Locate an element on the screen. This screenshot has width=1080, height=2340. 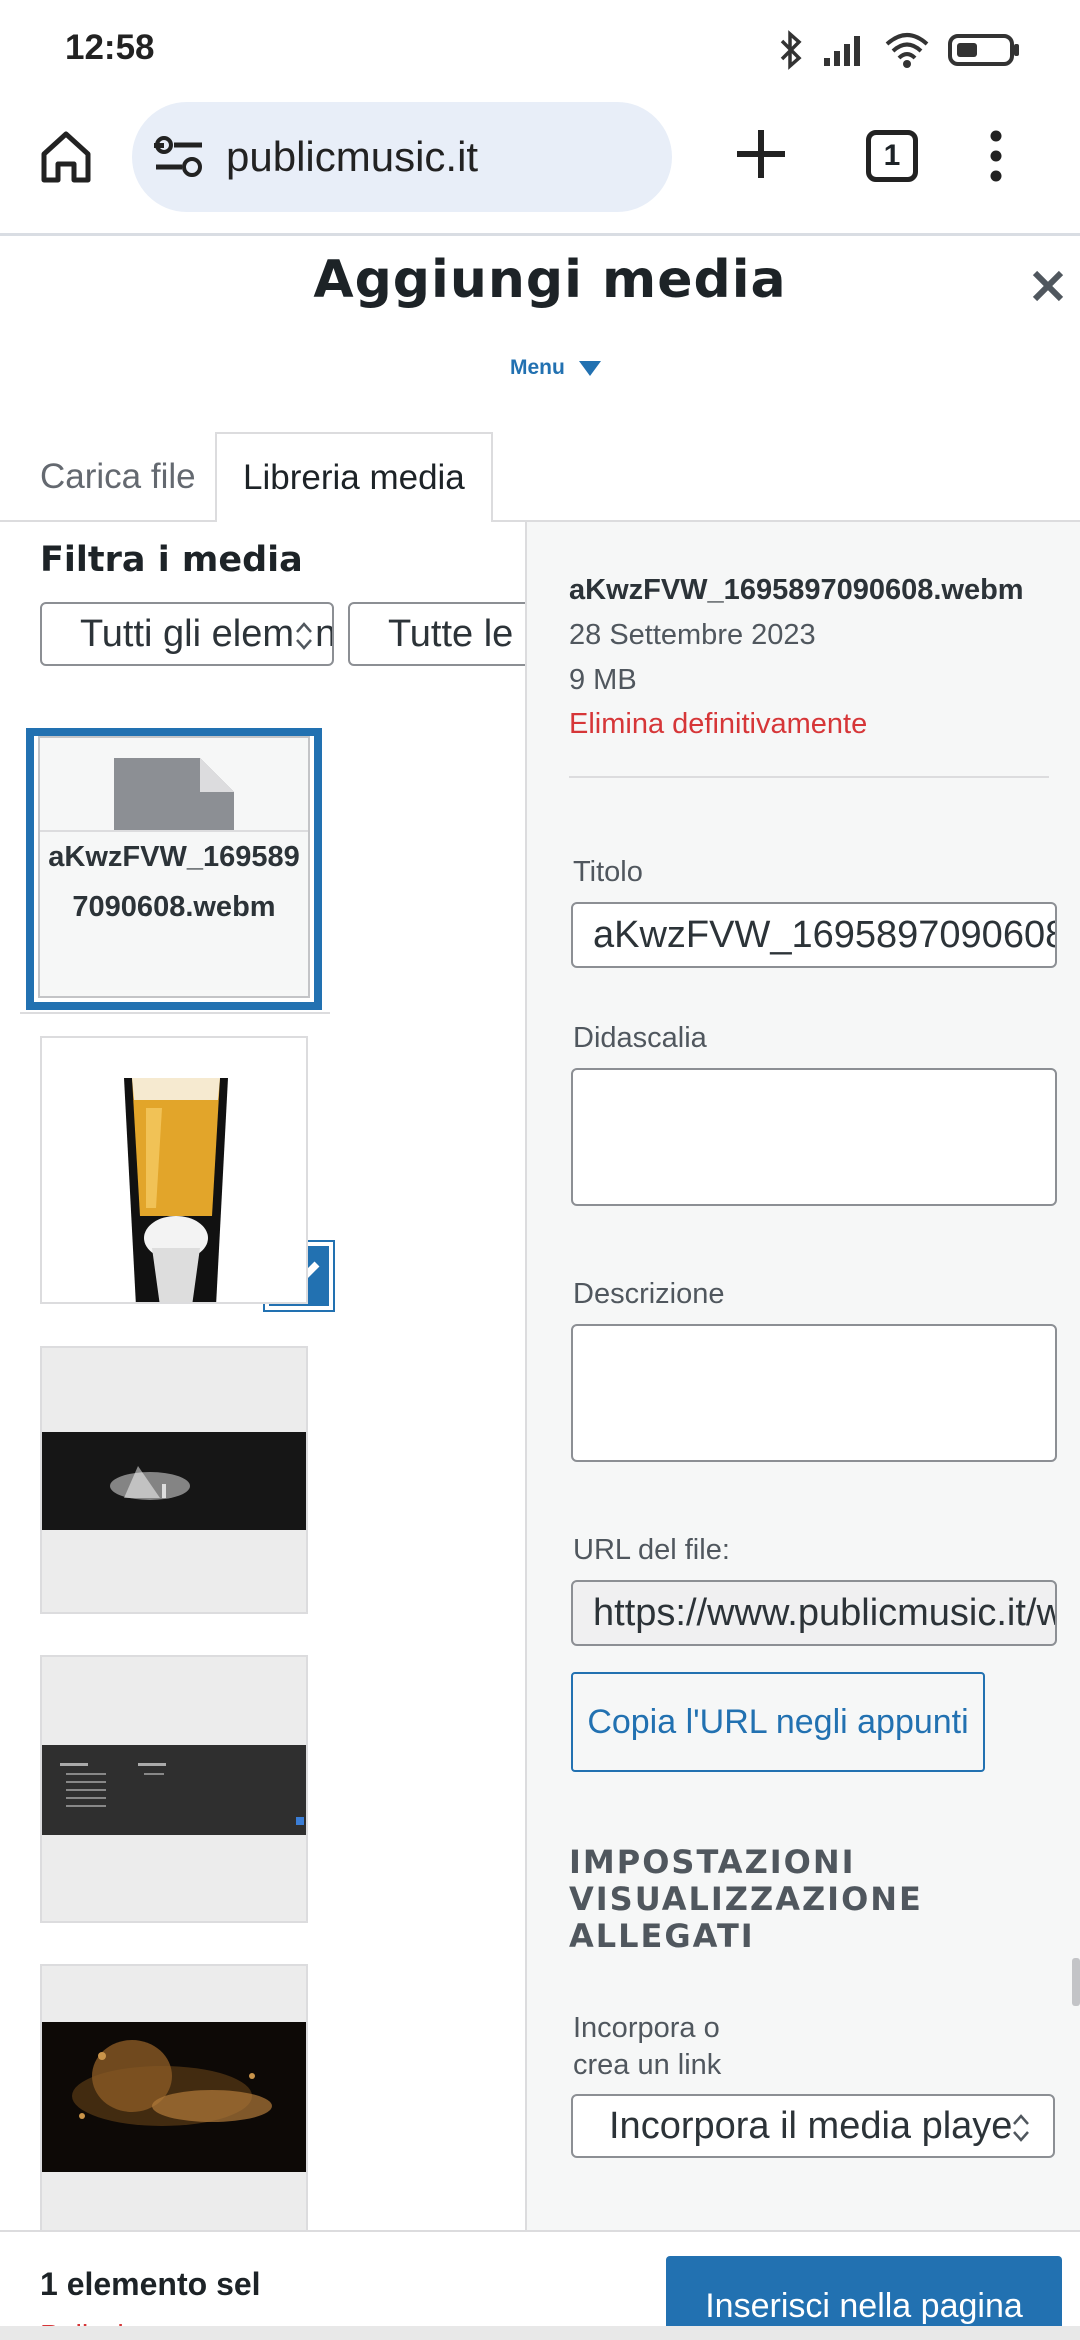
chevron-down-icon is located at coordinates (589, 368).